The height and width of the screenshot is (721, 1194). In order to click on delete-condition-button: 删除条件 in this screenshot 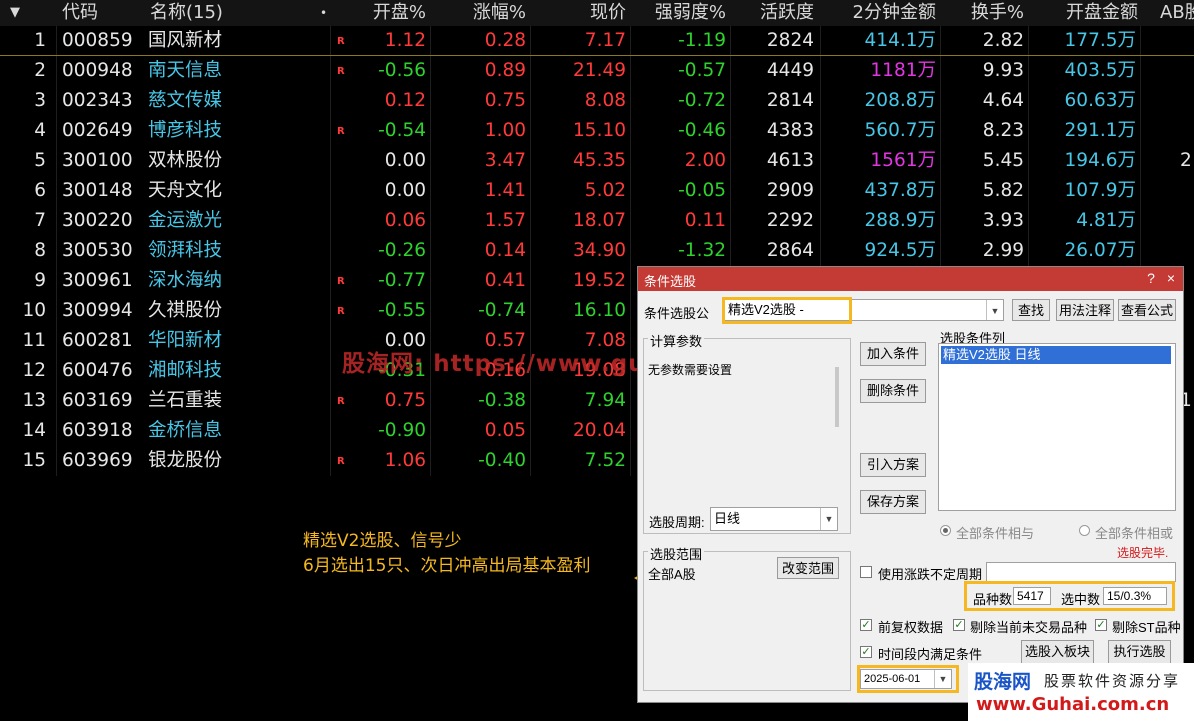, I will do `click(893, 391)`.